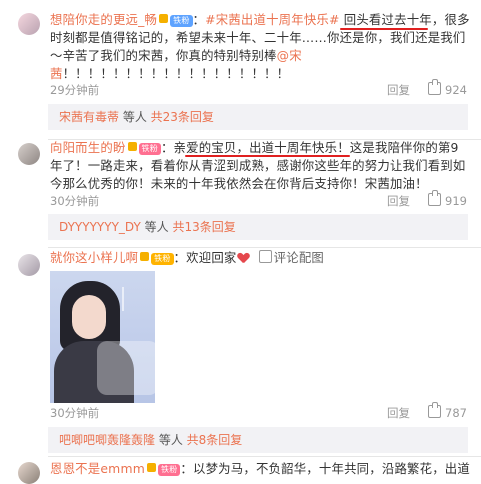  Describe the element at coordinates (427, 411) in the screenshot. I see `comment-actions: 回复 787` at that location.